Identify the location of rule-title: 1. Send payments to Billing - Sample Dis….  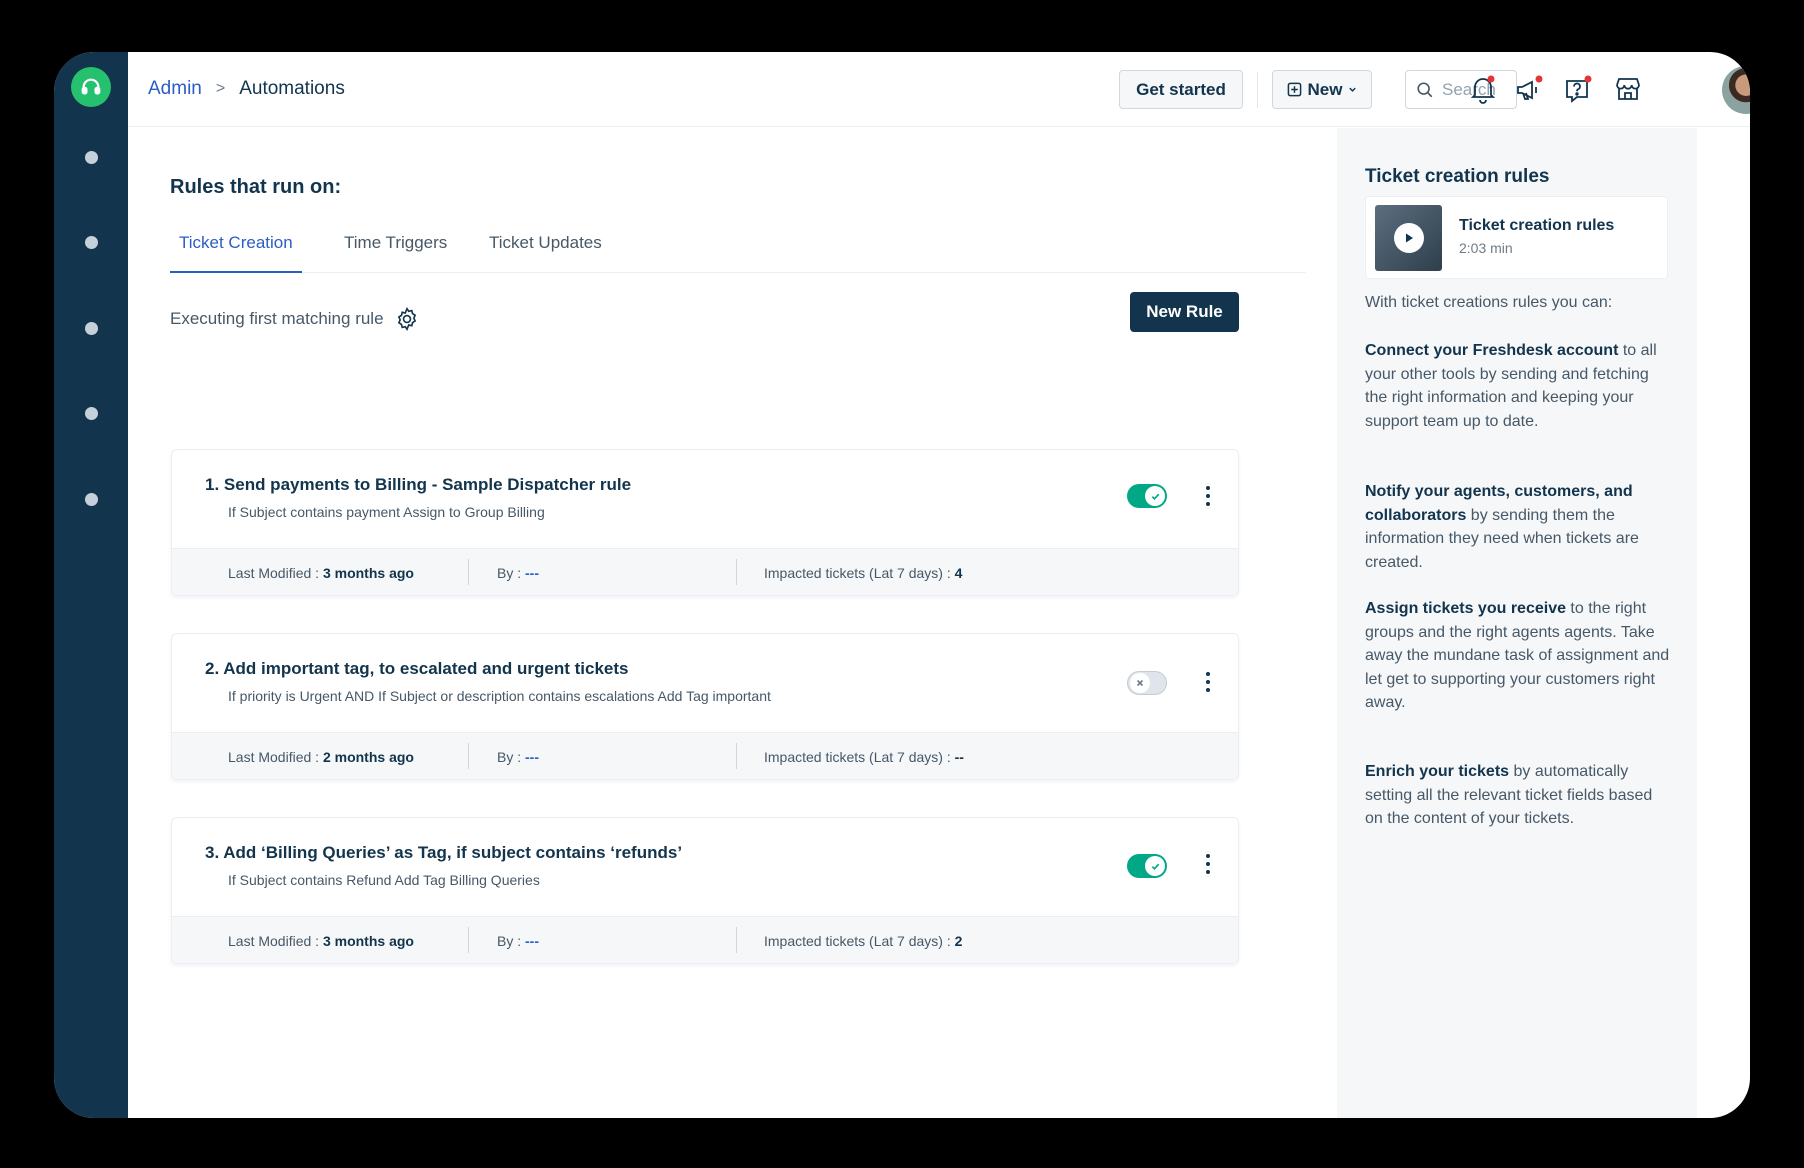
(418, 485).